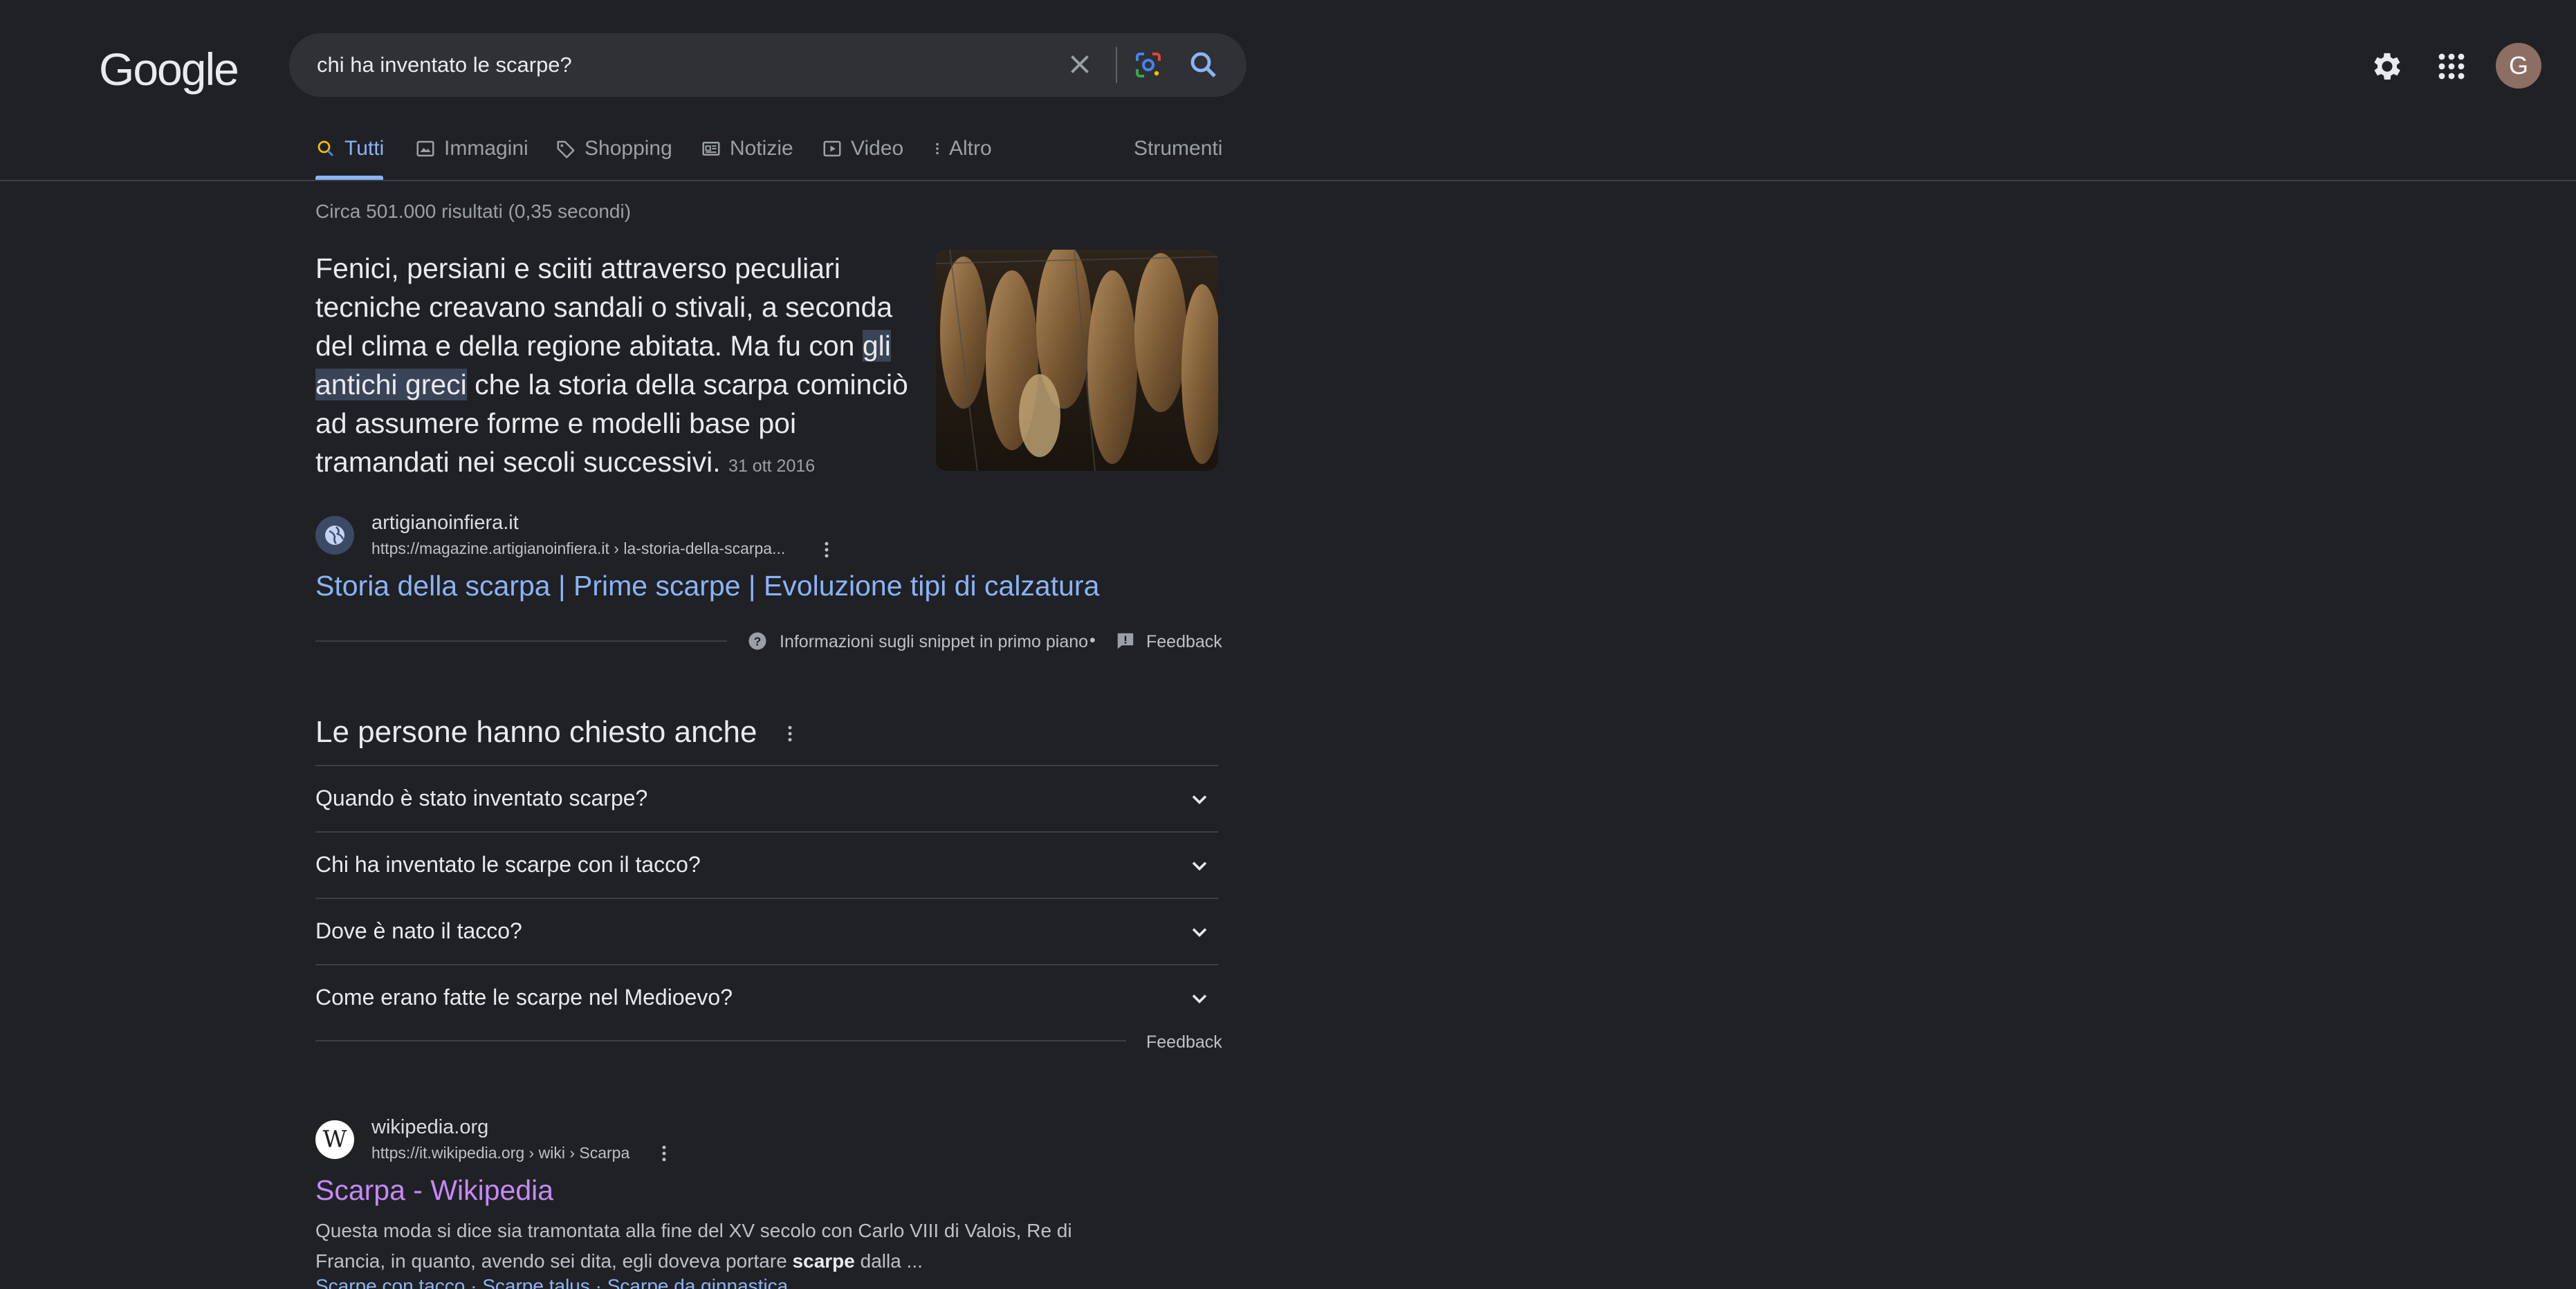 The height and width of the screenshot is (1289, 2576). What do you see at coordinates (364, 148) in the screenshot?
I see `tab-label: Tutti` at bounding box center [364, 148].